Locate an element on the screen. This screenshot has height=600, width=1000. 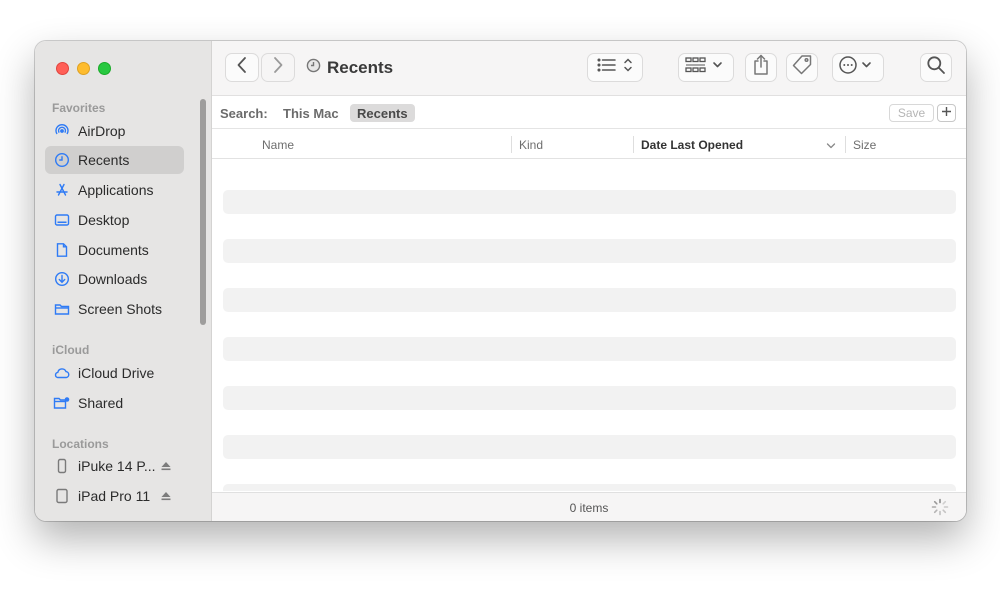
back-button is located at coordinates (242, 67).